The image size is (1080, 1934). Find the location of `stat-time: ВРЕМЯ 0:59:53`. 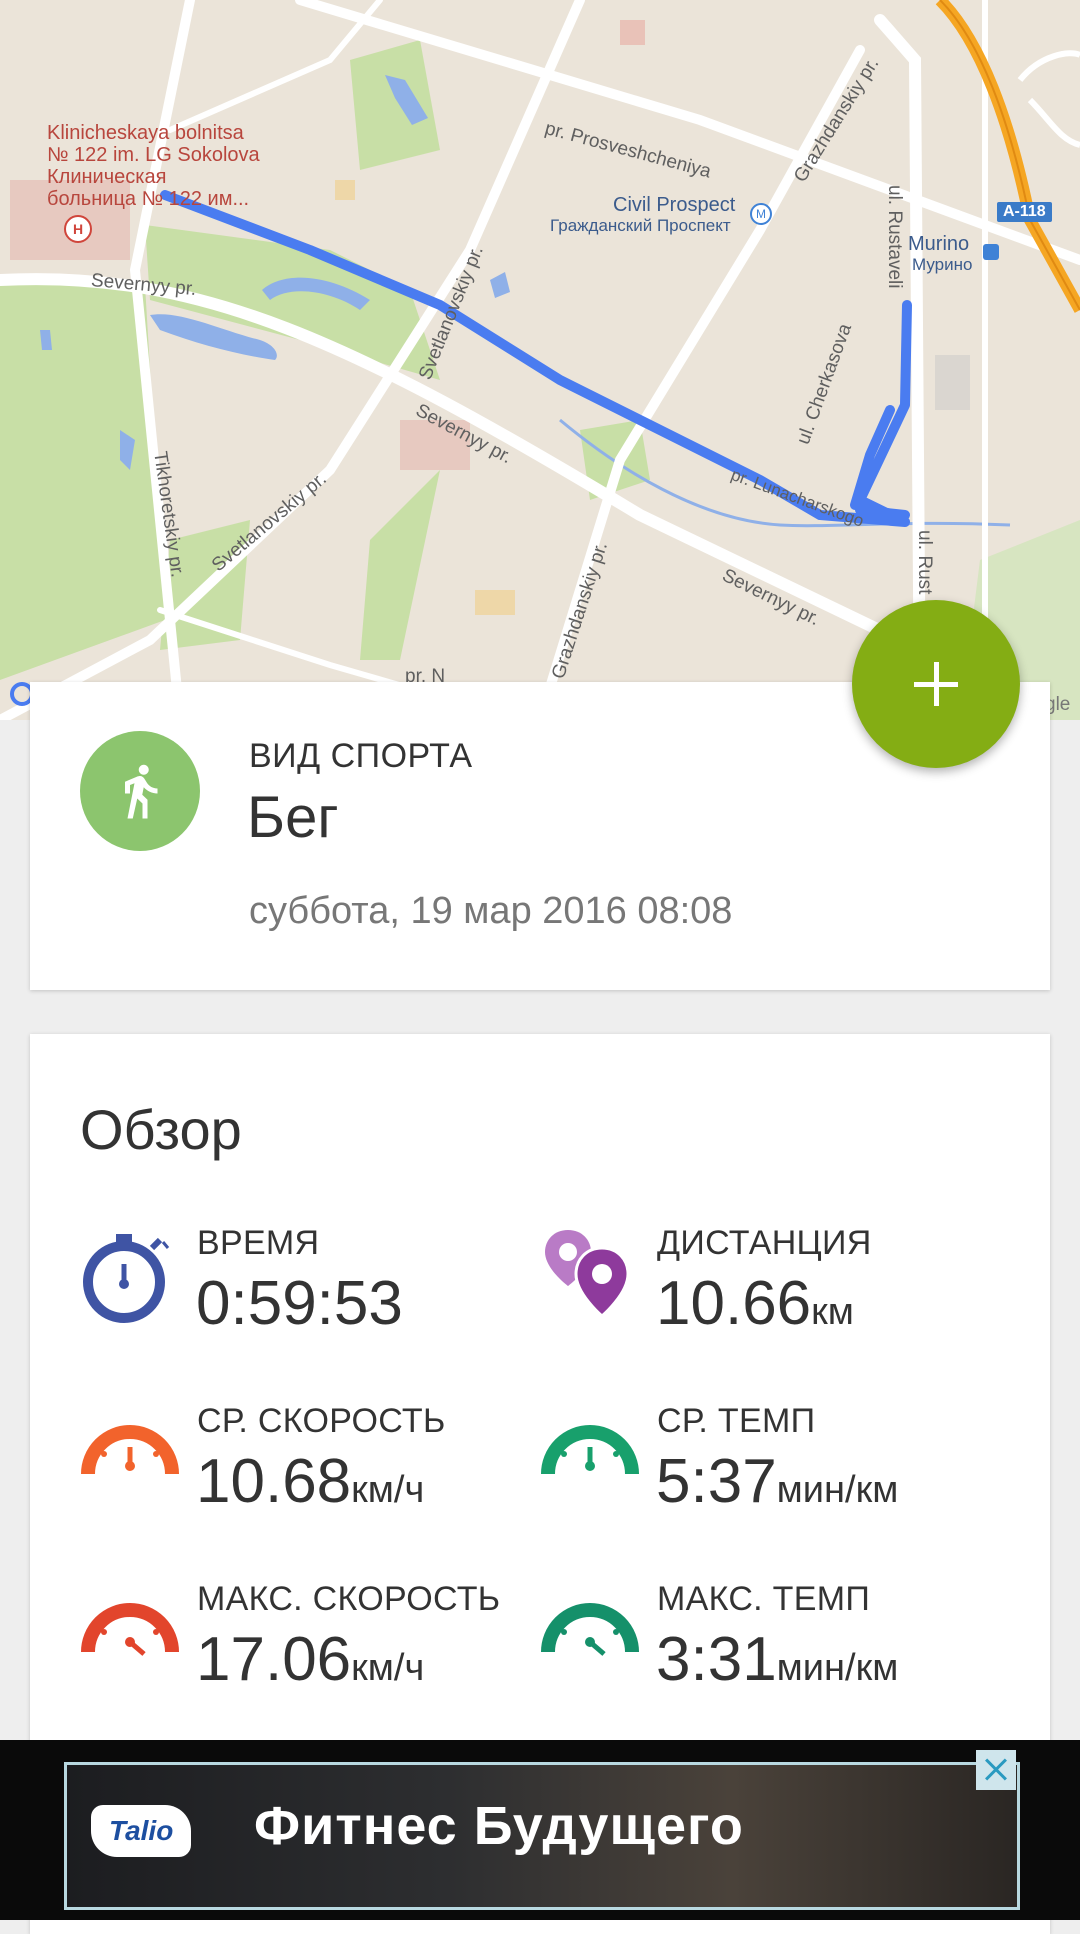

stat-time: ВРЕМЯ 0:59:53 is located at coordinates (320, 1299).